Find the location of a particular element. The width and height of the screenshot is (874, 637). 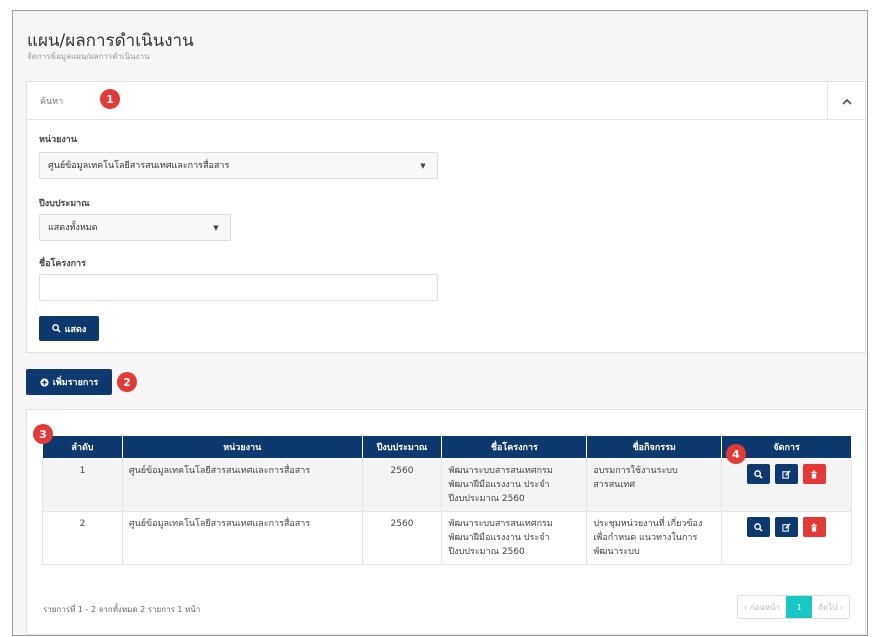

page-1-button: 1 is located at coordinates (799, 607).